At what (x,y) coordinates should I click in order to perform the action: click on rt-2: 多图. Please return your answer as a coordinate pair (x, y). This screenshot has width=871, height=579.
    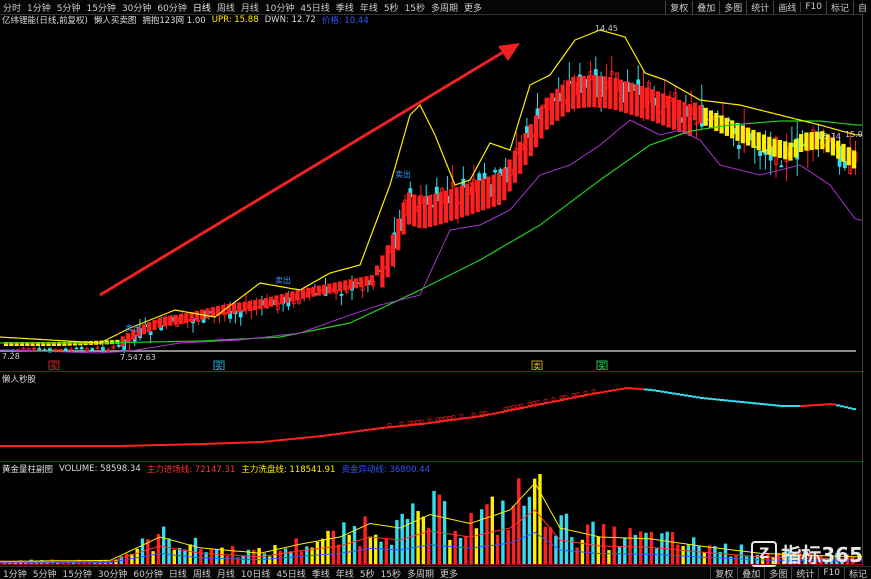
    Looking at the image, I should click on (732, 7).